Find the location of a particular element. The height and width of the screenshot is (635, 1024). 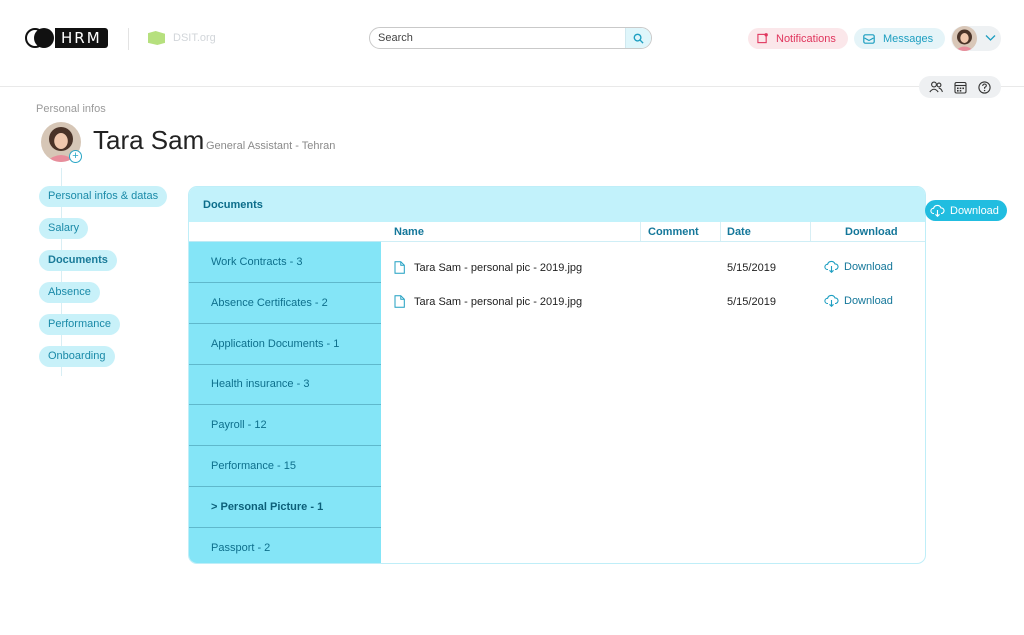

column-header-comment: Comment is located at coordinates (673, 232).